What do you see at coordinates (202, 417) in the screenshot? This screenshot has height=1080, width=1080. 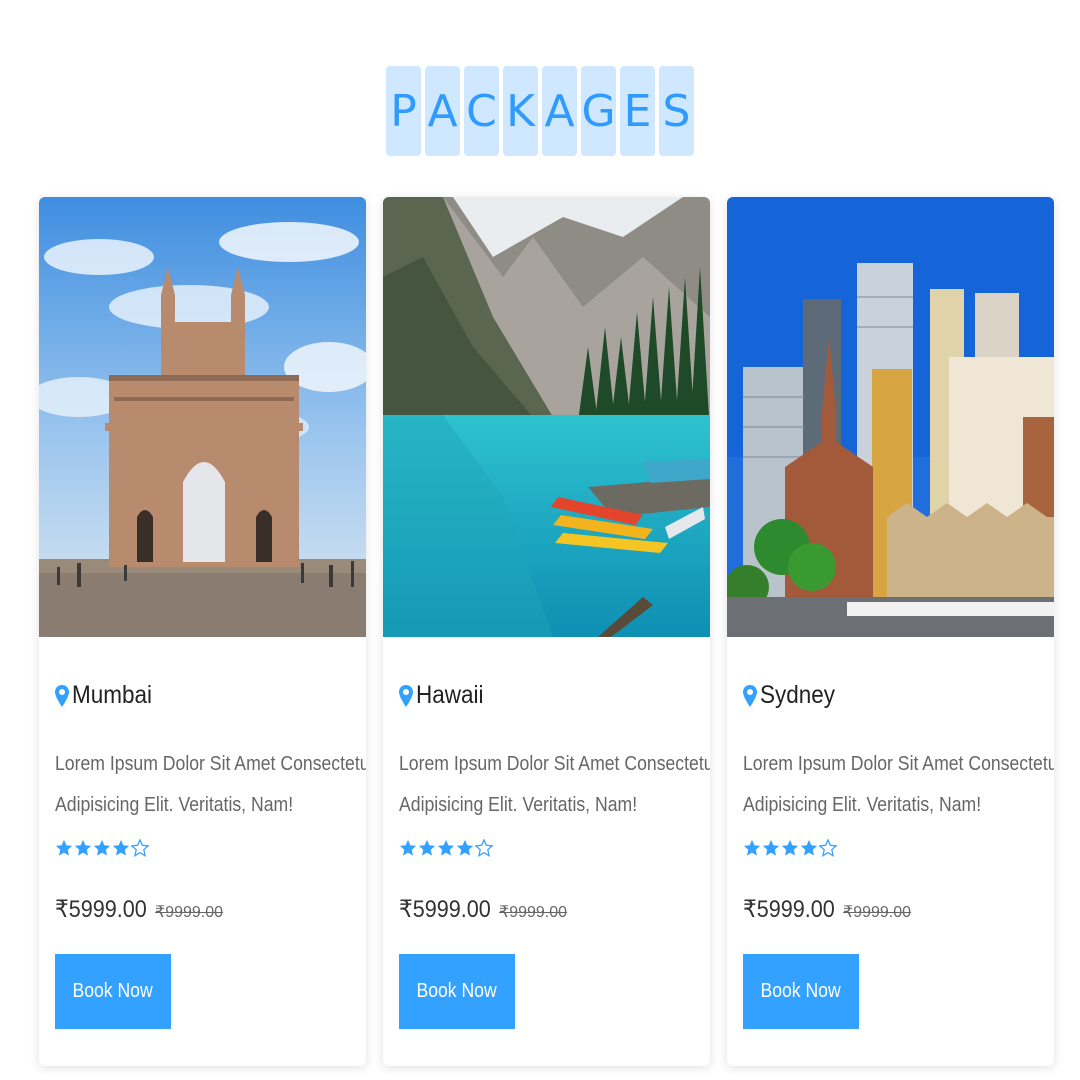 I see `mumbai-gateway-image` at bounding box center [202, 417].